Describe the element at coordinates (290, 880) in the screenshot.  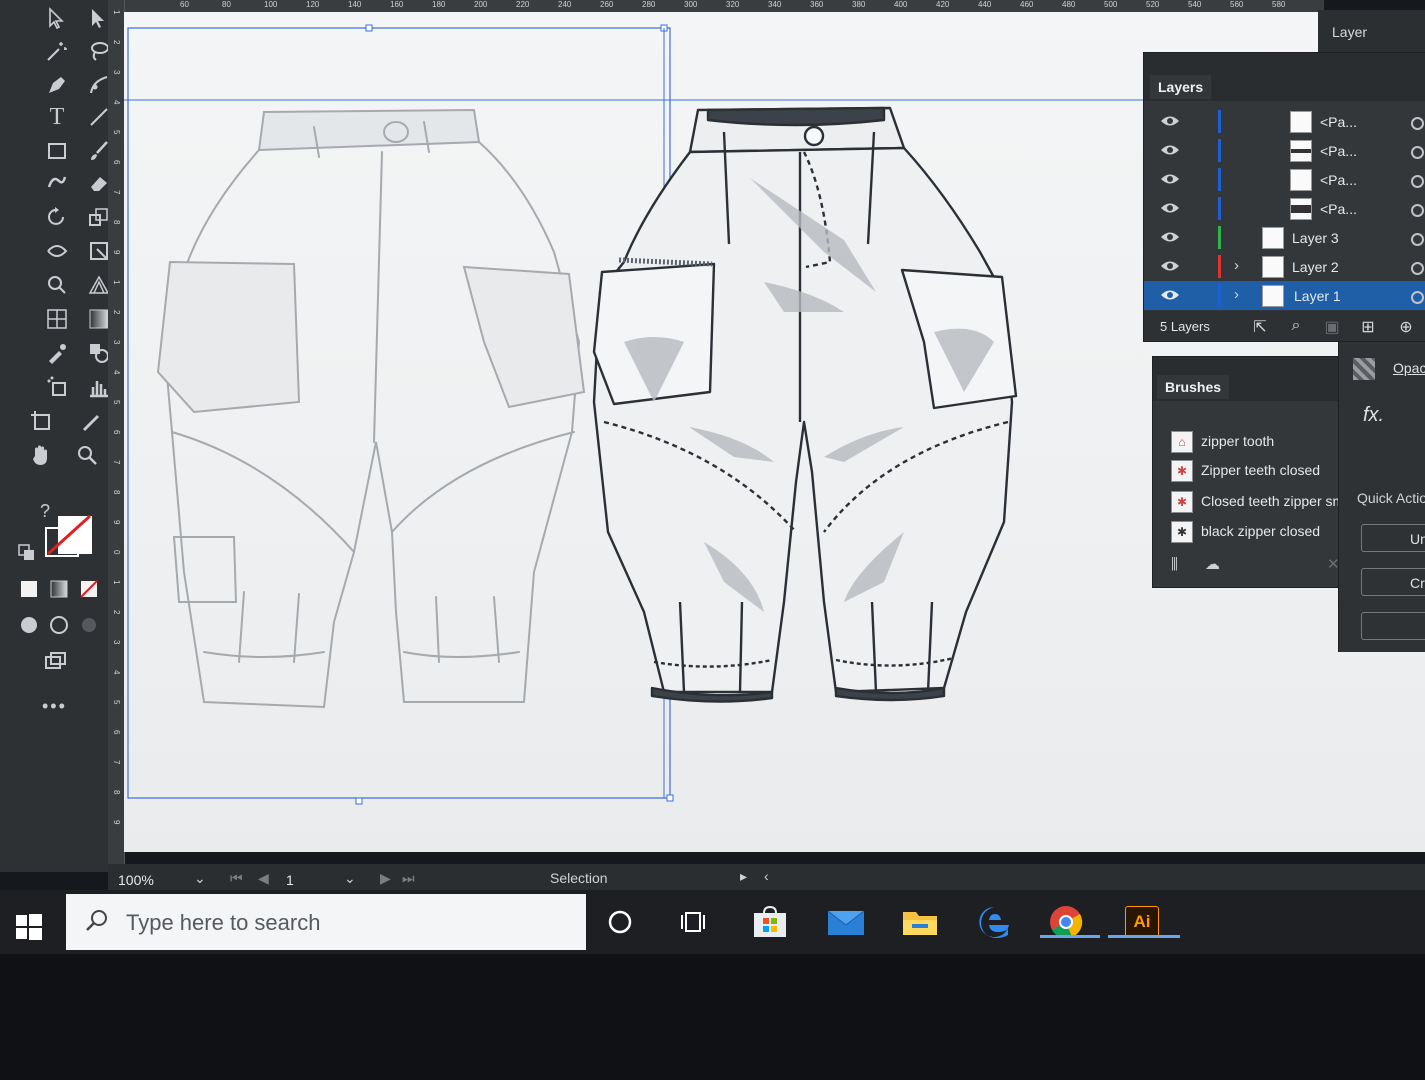
I see `artboard-number: 1` at that location.